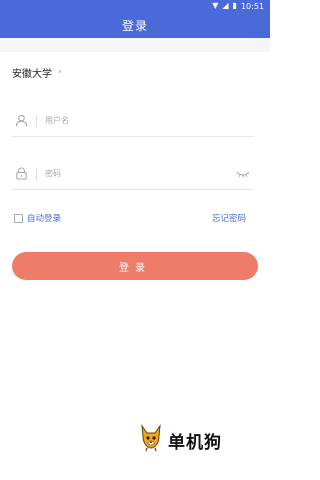 Image resolution: width=320 pixels, height=480 pixels. I want to click on password-field, so click(133, 174).